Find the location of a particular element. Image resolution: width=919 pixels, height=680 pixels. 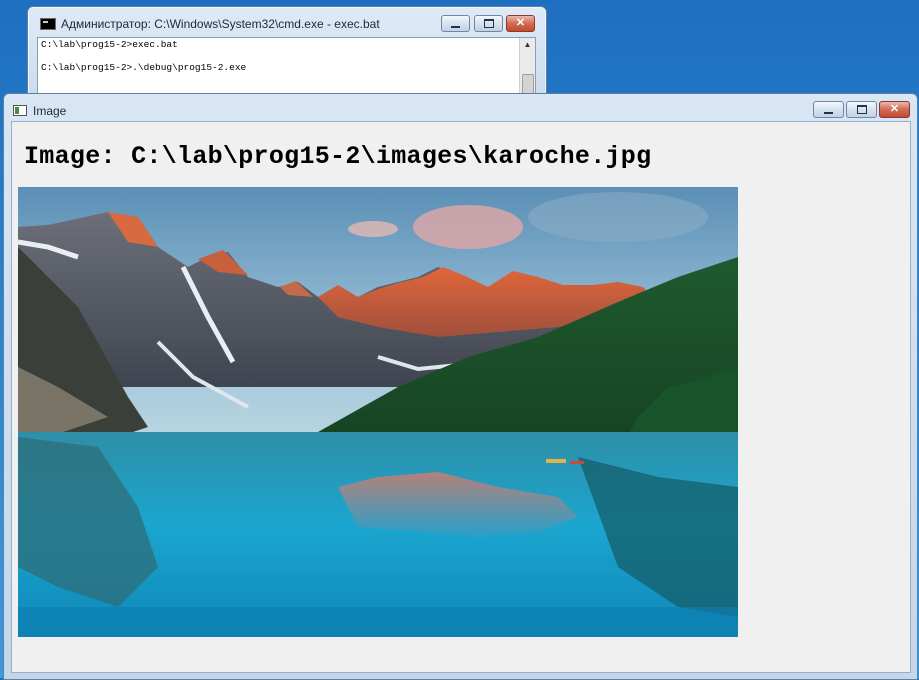

cmd-minimize-button is located at coordinates (455, 23).